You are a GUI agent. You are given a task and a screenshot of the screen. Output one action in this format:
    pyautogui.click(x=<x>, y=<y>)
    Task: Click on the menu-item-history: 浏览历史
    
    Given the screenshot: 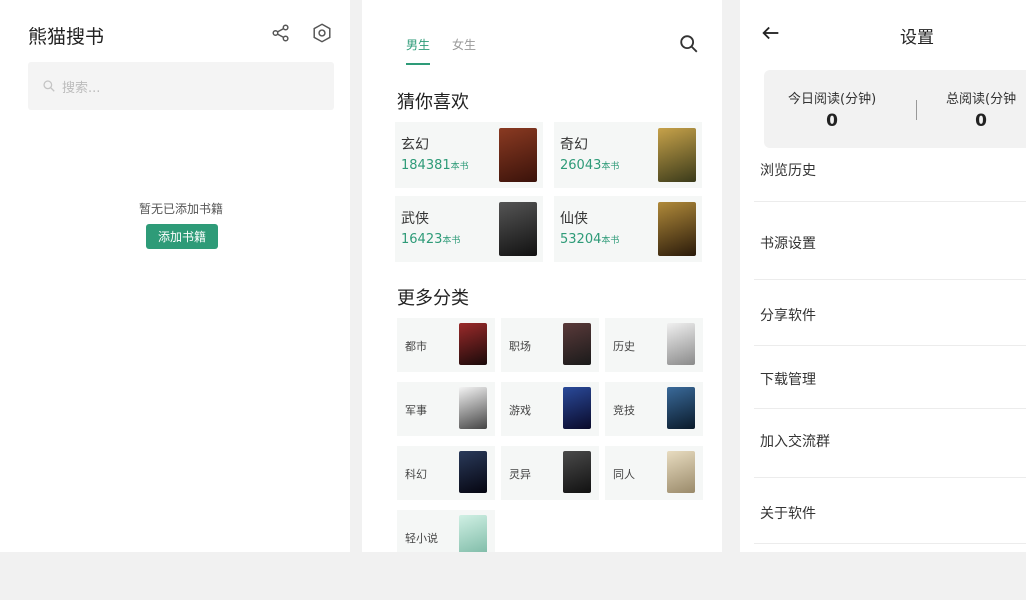 What is the action you would take?
    pyautogui.click(x=893, y=170)
    